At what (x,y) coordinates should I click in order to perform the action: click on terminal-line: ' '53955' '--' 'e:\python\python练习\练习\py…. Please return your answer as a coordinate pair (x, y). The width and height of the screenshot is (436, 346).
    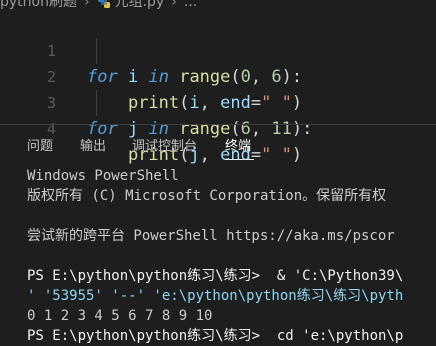
    Looking at the image, I should click on (215, 296).